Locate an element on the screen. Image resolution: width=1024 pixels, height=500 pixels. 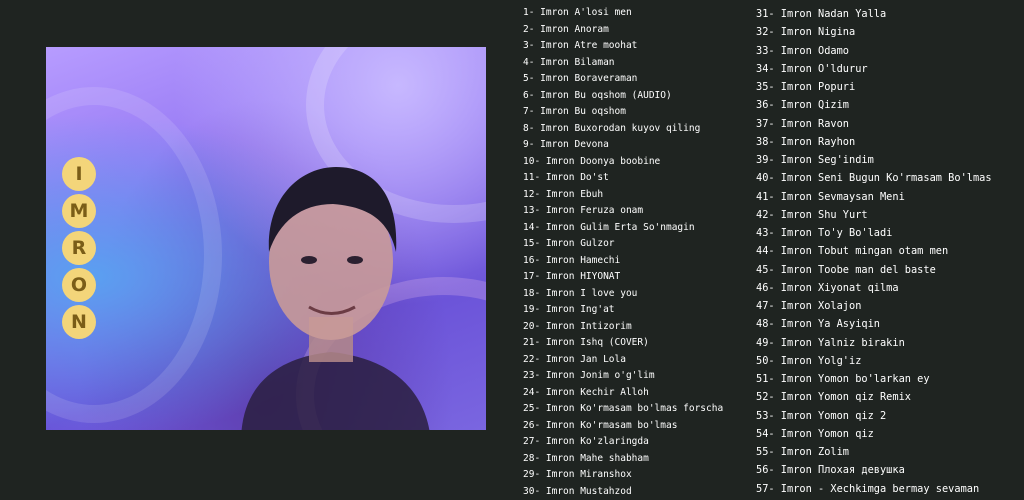
track-item: 57- Imron - Xechkimga bermay sevaman is located at coordinates (874, 489).